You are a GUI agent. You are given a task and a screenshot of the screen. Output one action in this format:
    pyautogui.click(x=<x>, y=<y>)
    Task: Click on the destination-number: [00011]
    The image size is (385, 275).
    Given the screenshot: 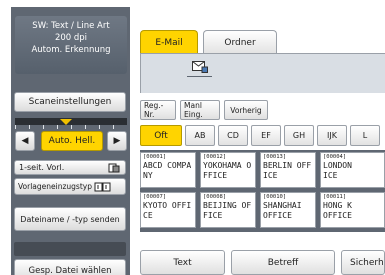 What is the action you would take?
    pyautogui.click(x=335, y=197)
    